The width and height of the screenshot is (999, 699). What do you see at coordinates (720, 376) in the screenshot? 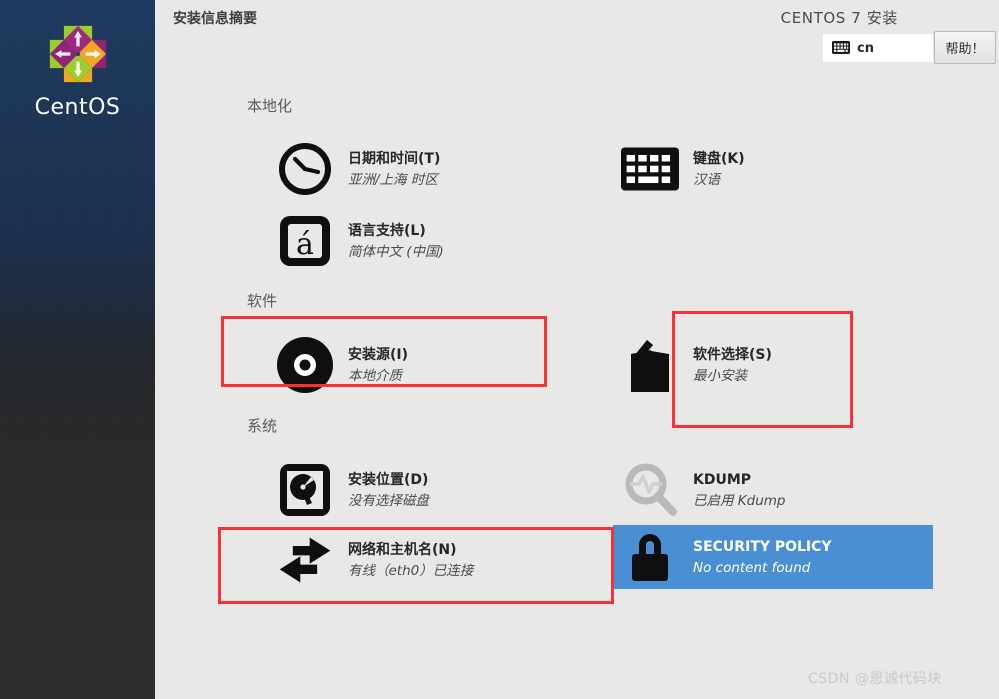
I see `spoke-subtitle: 最小安装` at bounding box center [720, 376].